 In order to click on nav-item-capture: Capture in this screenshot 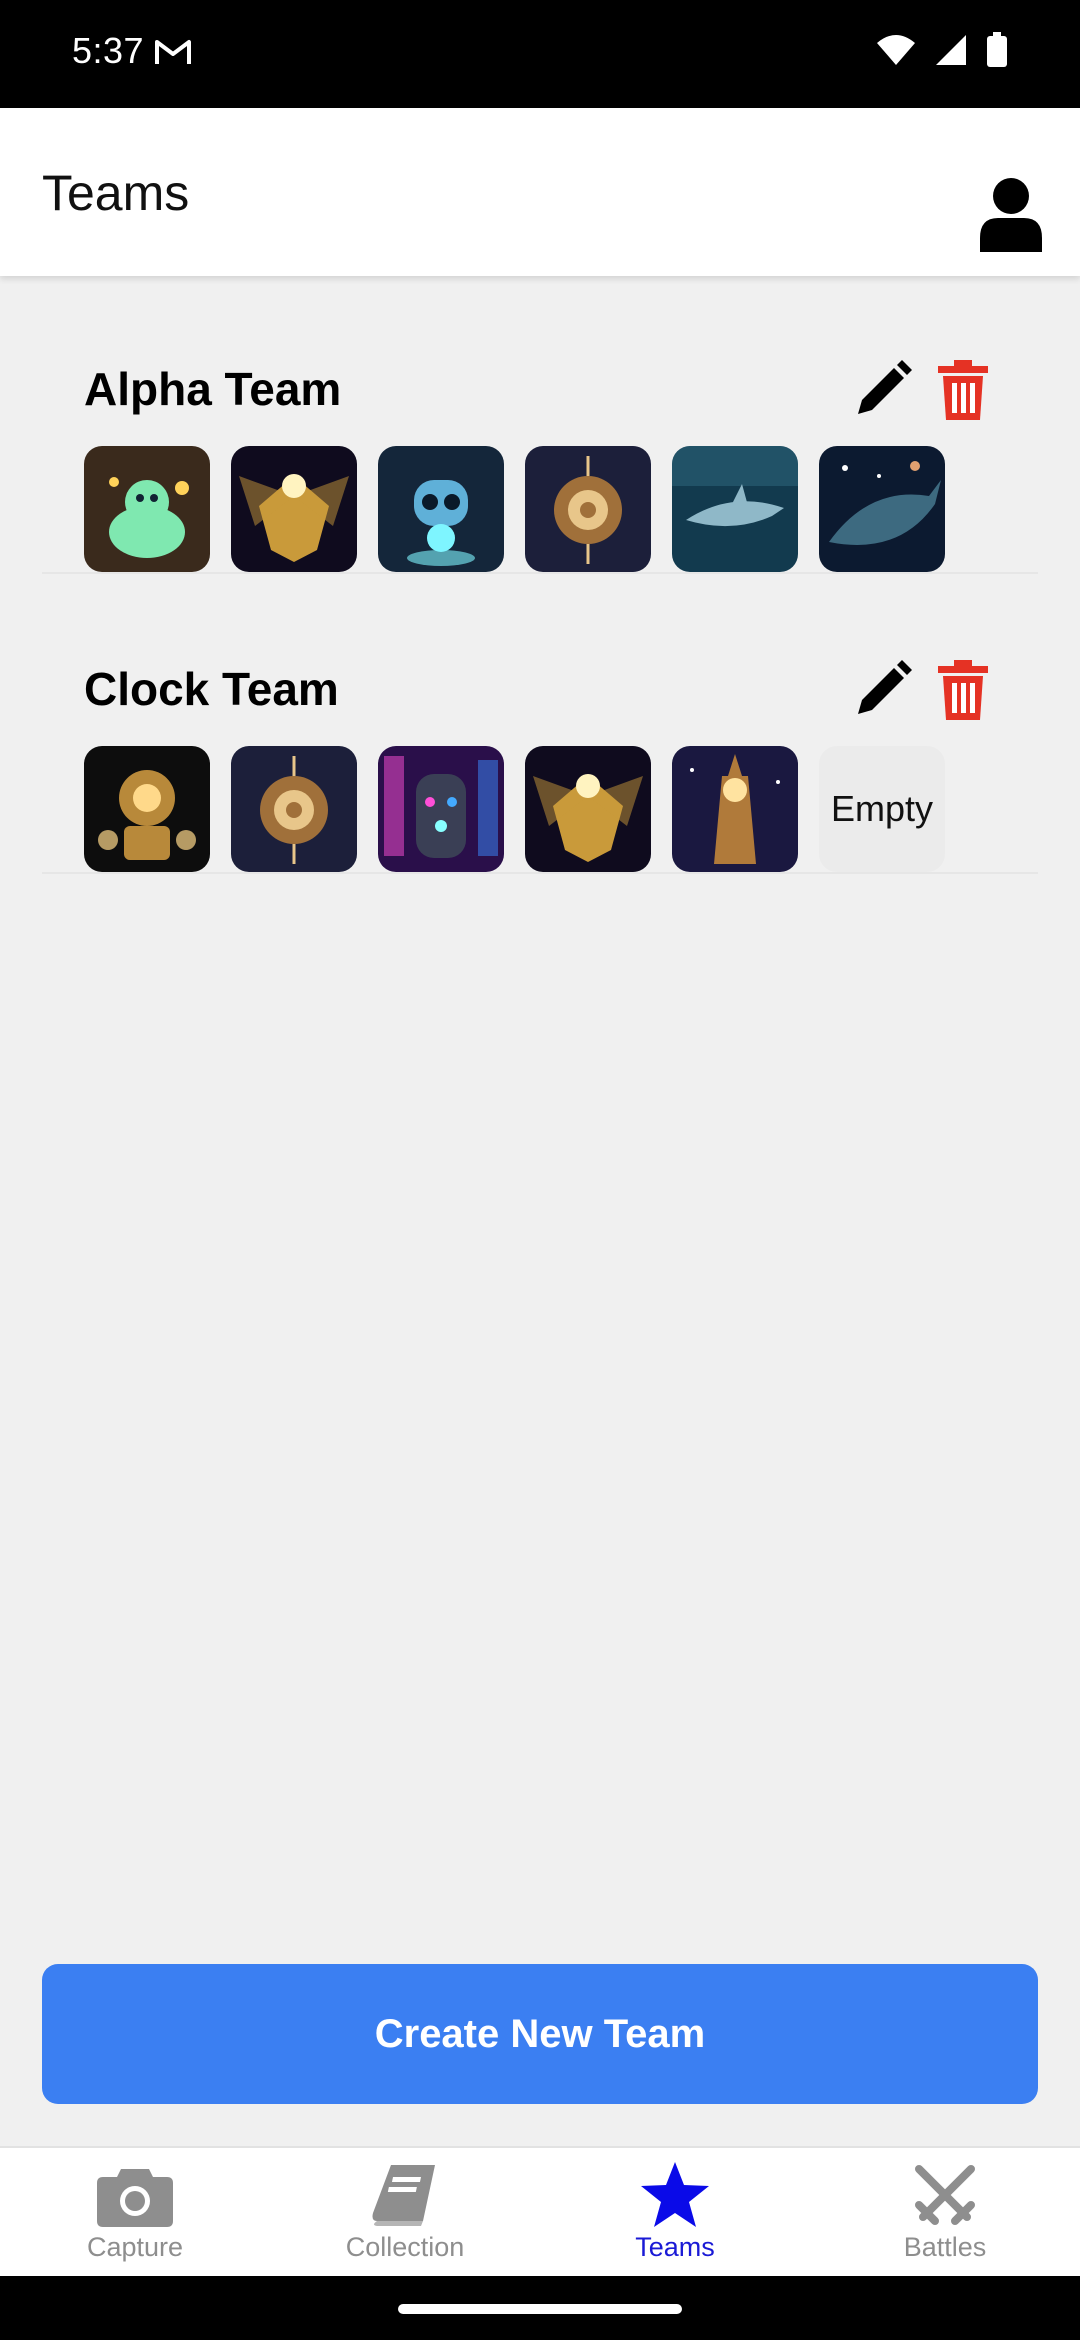, I will do `click(135, 2212)`.